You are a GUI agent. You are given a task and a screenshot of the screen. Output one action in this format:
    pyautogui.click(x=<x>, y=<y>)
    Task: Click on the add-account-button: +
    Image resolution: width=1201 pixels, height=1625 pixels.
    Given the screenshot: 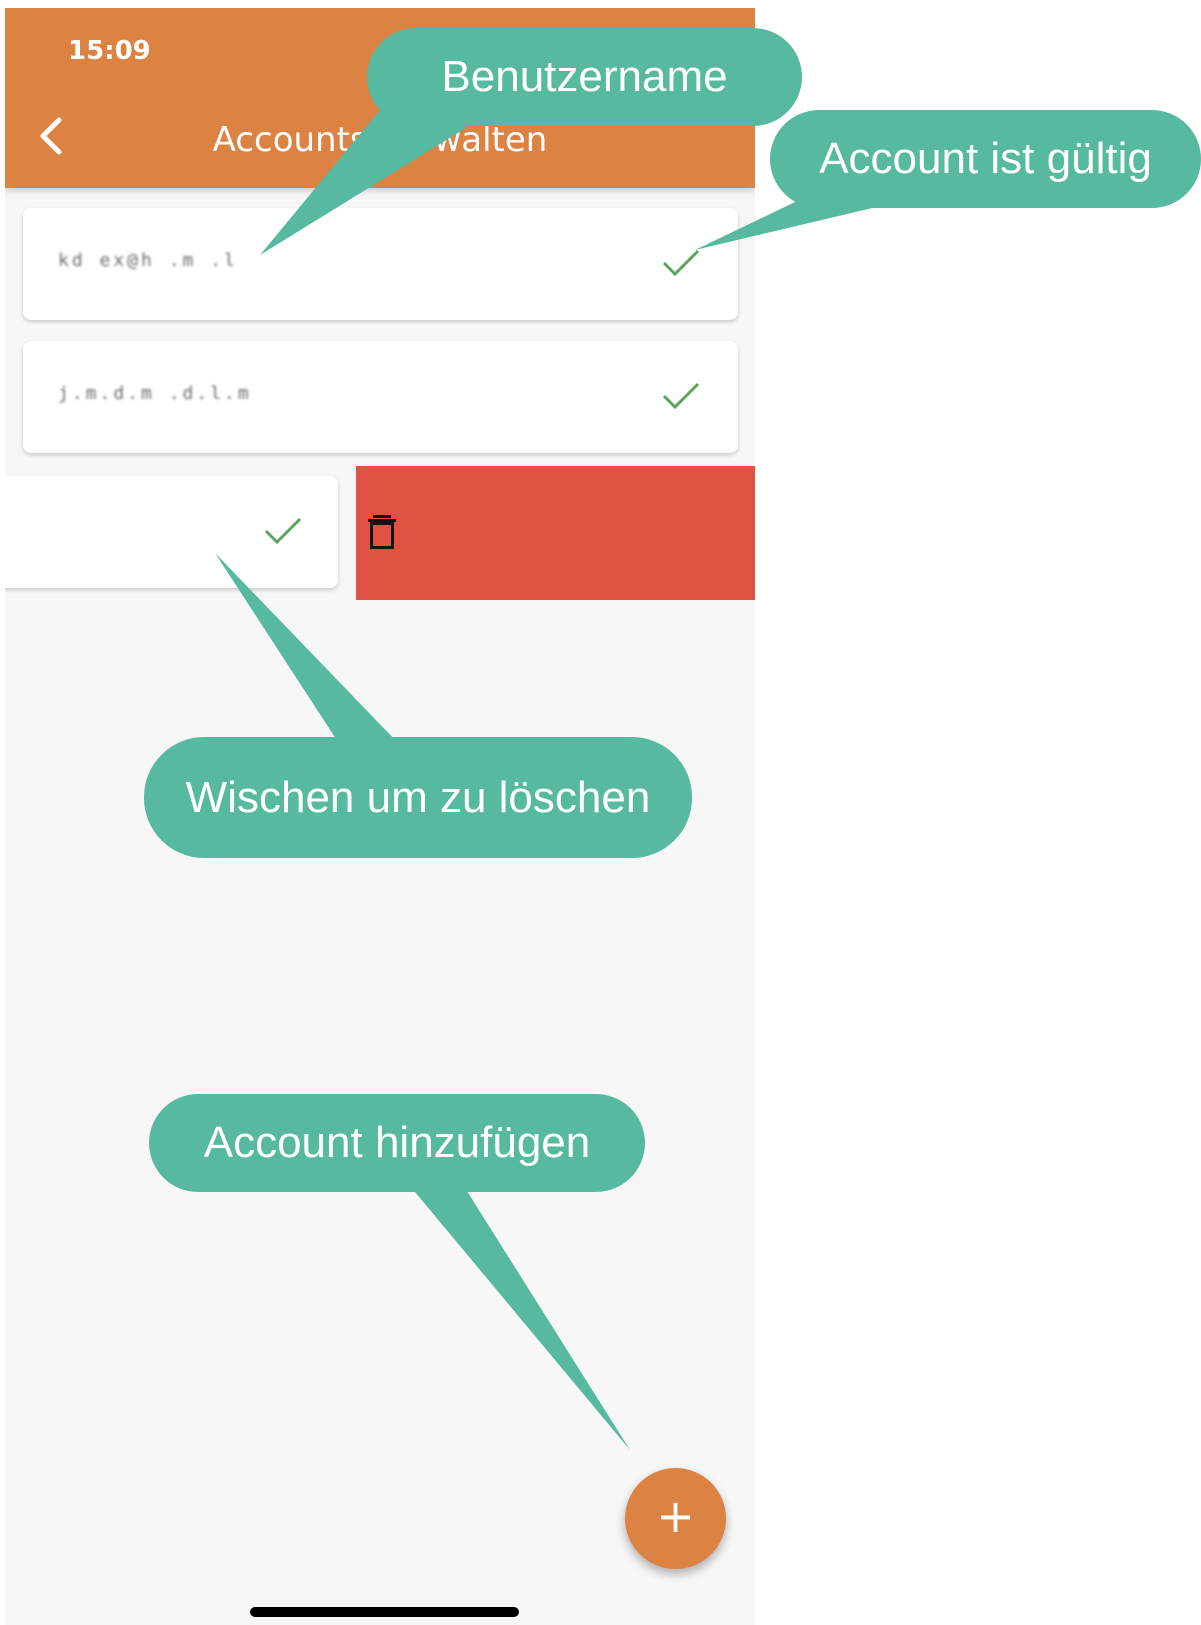 What is the action you would take?
    pyautogui.click(x=675, y=1518)
    